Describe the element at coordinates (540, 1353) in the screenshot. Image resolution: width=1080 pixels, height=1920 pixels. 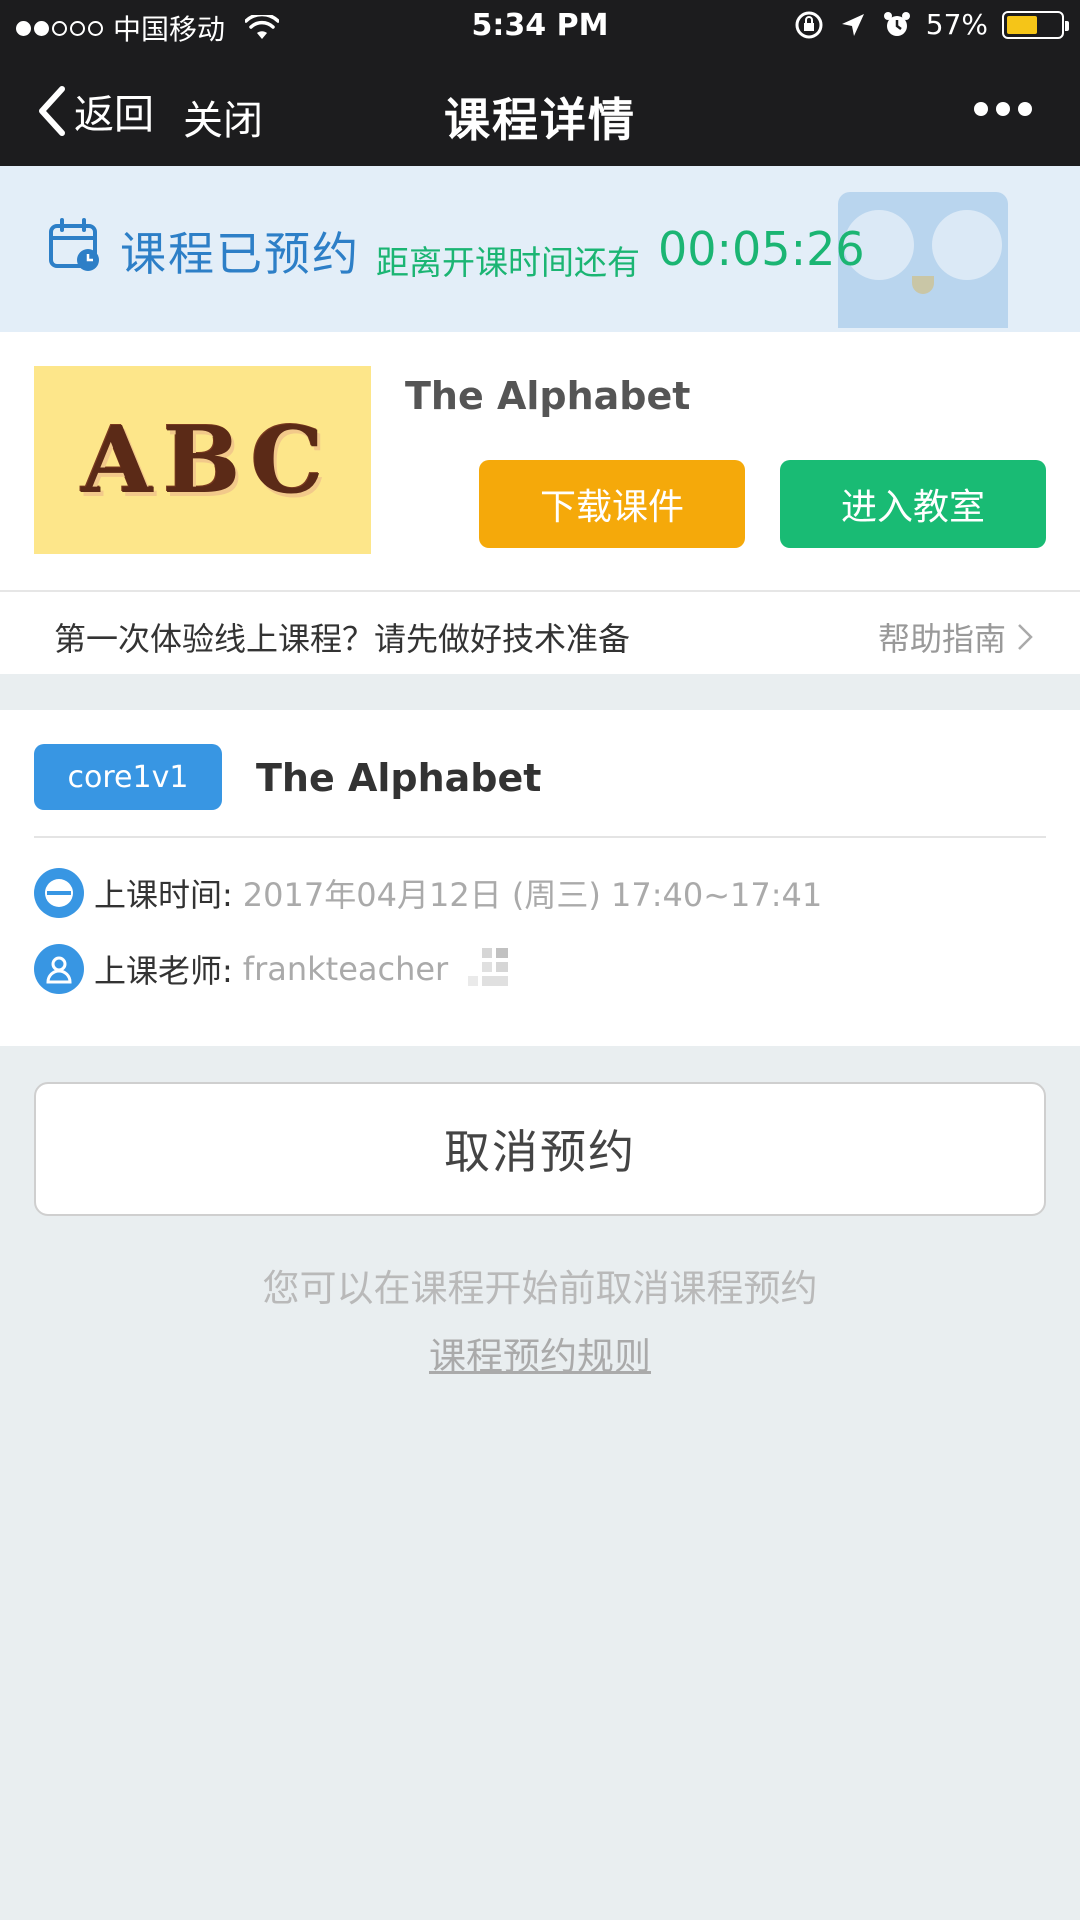
I see `booking-rules-link: 课程预约规则` at that location.